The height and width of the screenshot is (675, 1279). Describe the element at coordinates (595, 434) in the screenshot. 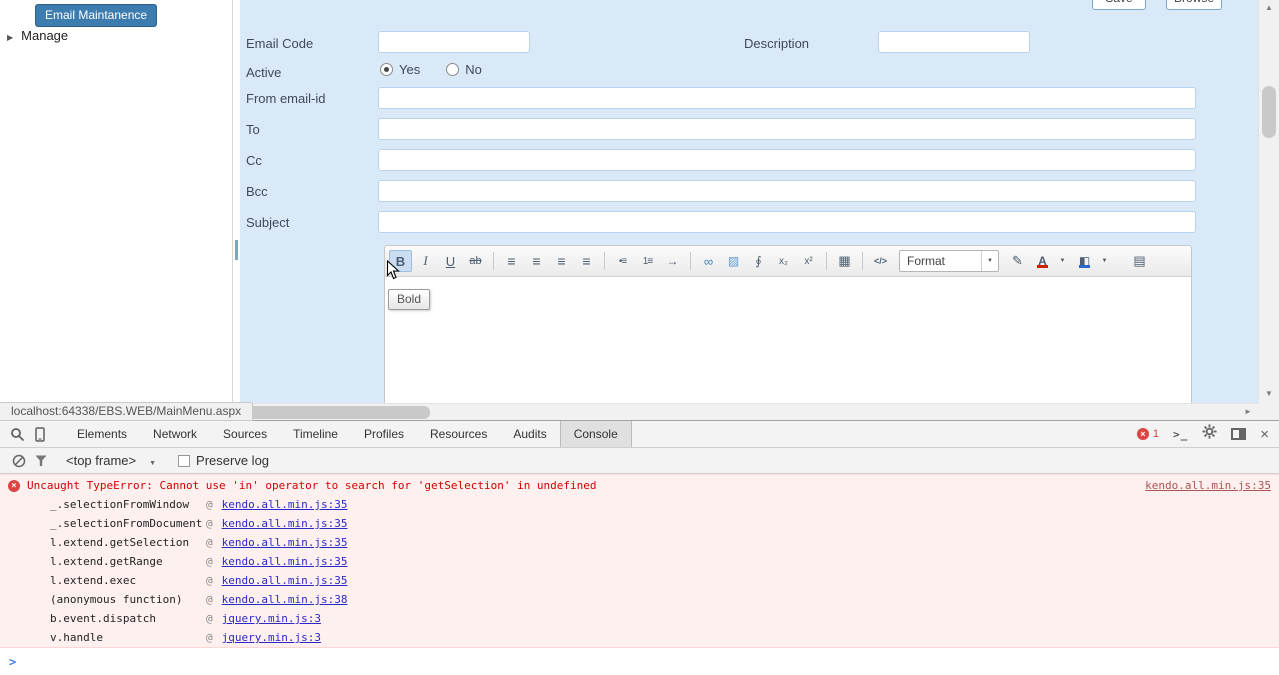

I see `tab-console: Console` at that location.